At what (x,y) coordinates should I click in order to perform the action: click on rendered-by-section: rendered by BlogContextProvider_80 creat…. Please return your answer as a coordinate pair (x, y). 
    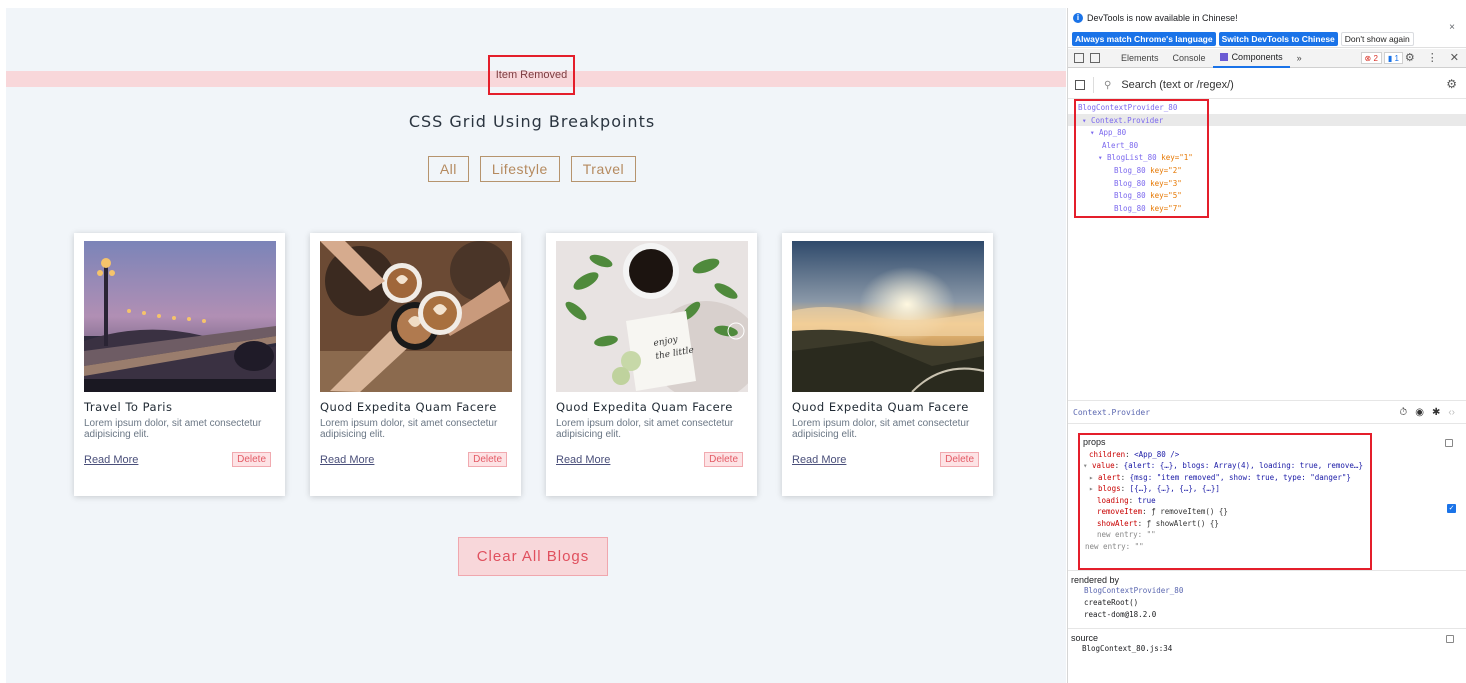
    Looking at the image, I should click on (1267, 597).